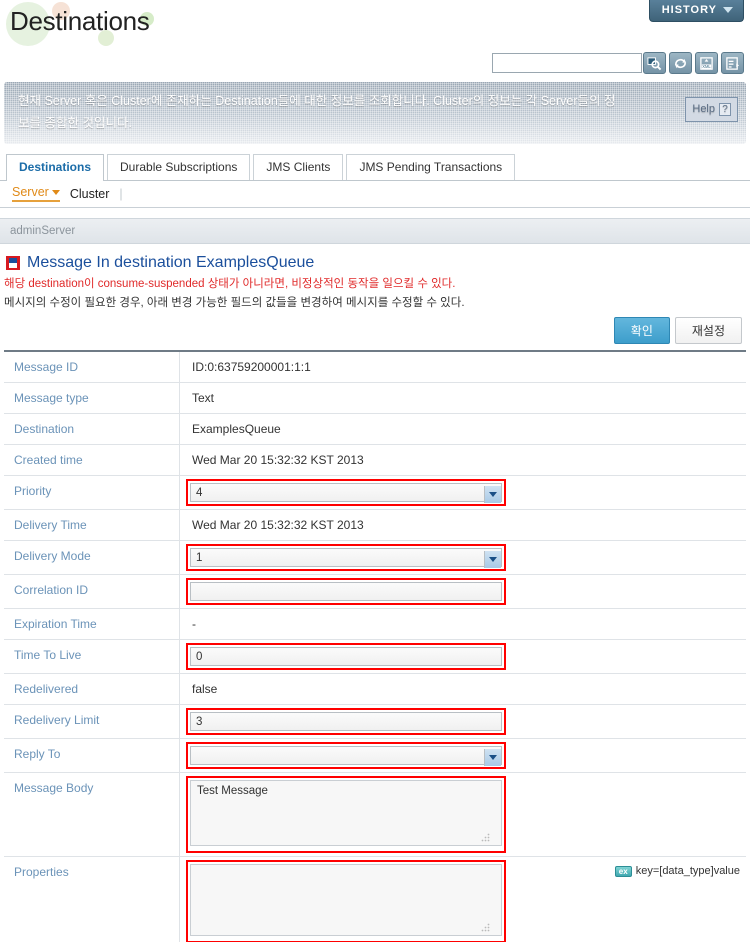  What do you see at coordinates (703, 109) in the screenshot?
I see `help-button-label: Help` at bounding box center [703, 109].